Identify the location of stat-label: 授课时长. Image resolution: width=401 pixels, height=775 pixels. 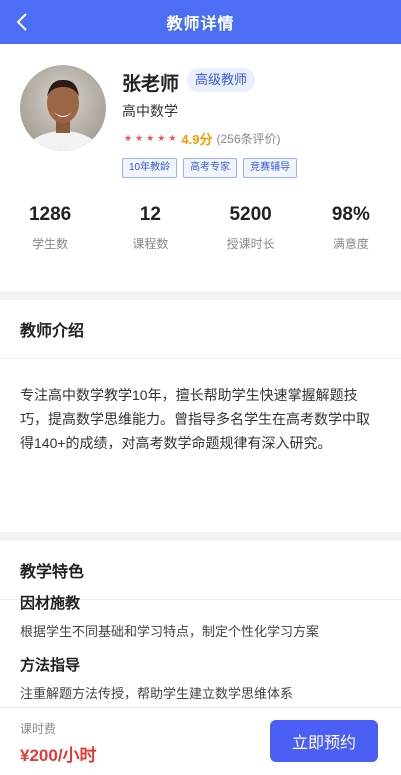
(250, 244).